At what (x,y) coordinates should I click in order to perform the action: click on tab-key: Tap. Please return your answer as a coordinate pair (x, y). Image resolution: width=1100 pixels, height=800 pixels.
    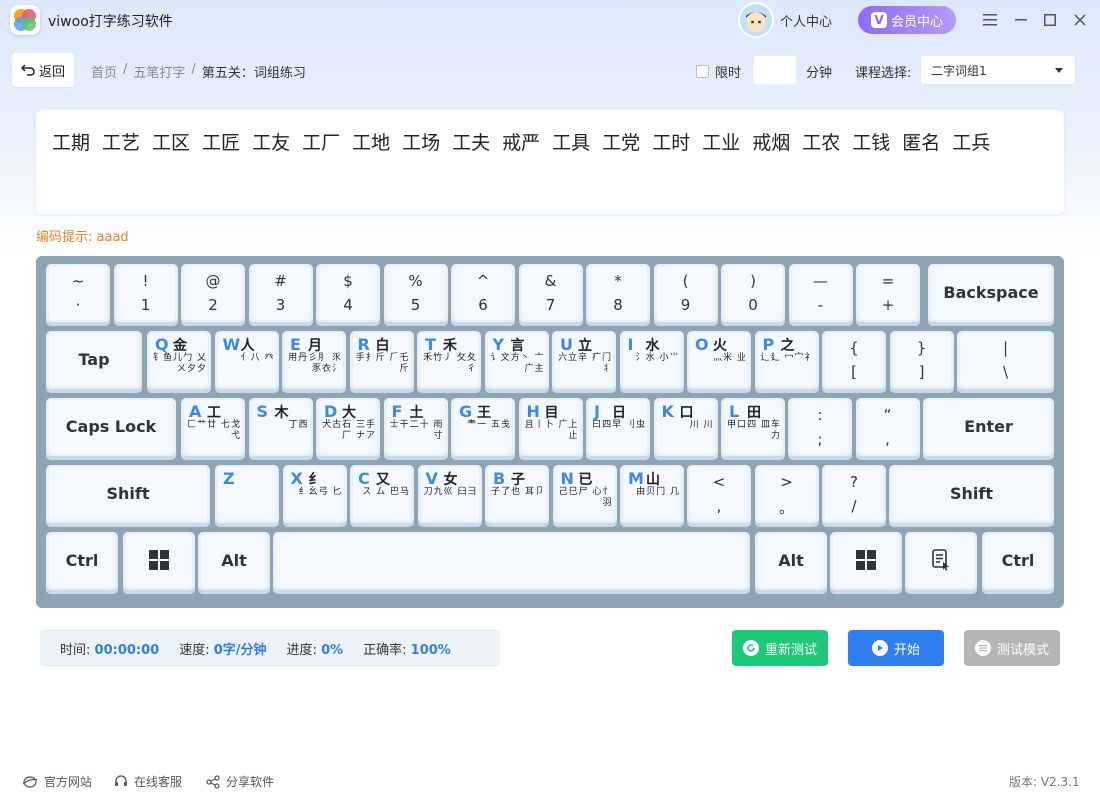
    Looking at the image, I should click on (94, 362).